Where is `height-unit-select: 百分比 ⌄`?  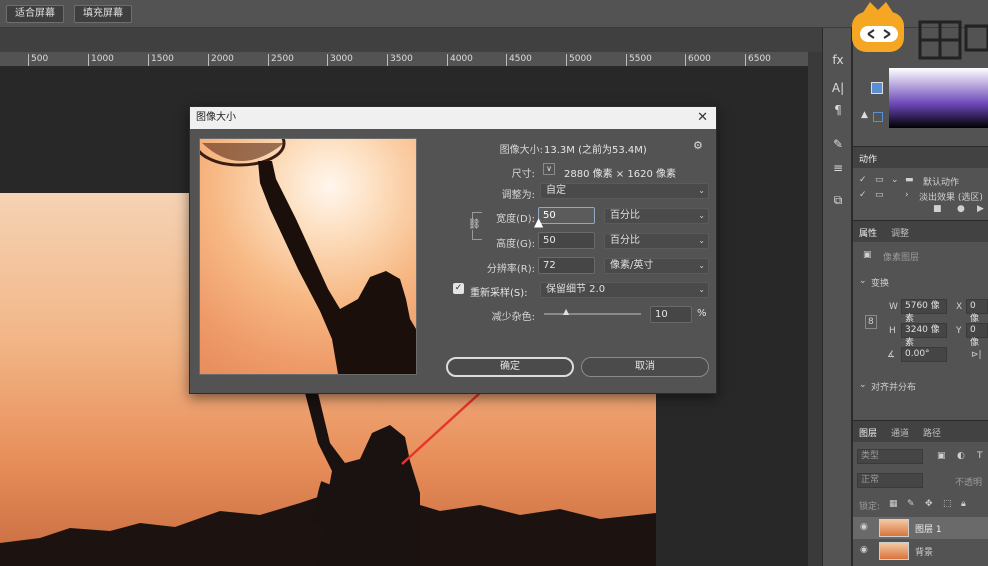 height-unit-select: 百分比 ⌄ is located at coordinates (656, 241).